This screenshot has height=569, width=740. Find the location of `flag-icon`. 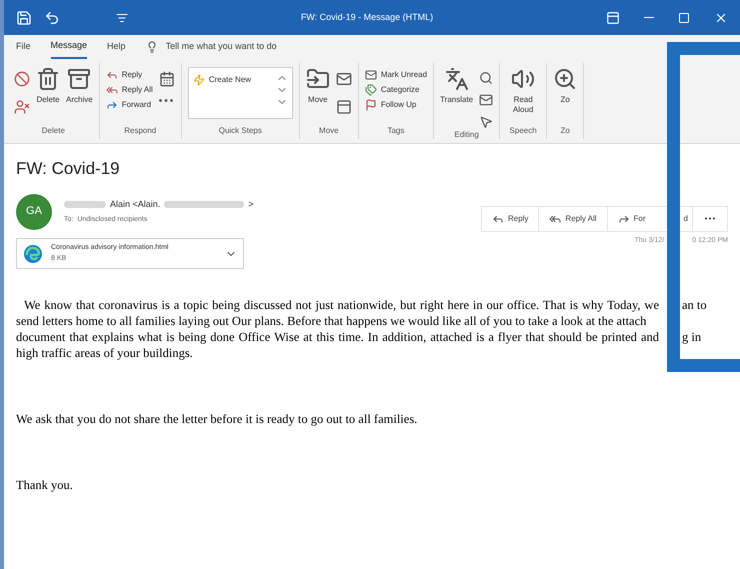

flag-icon is located at coordinates (370, 104).